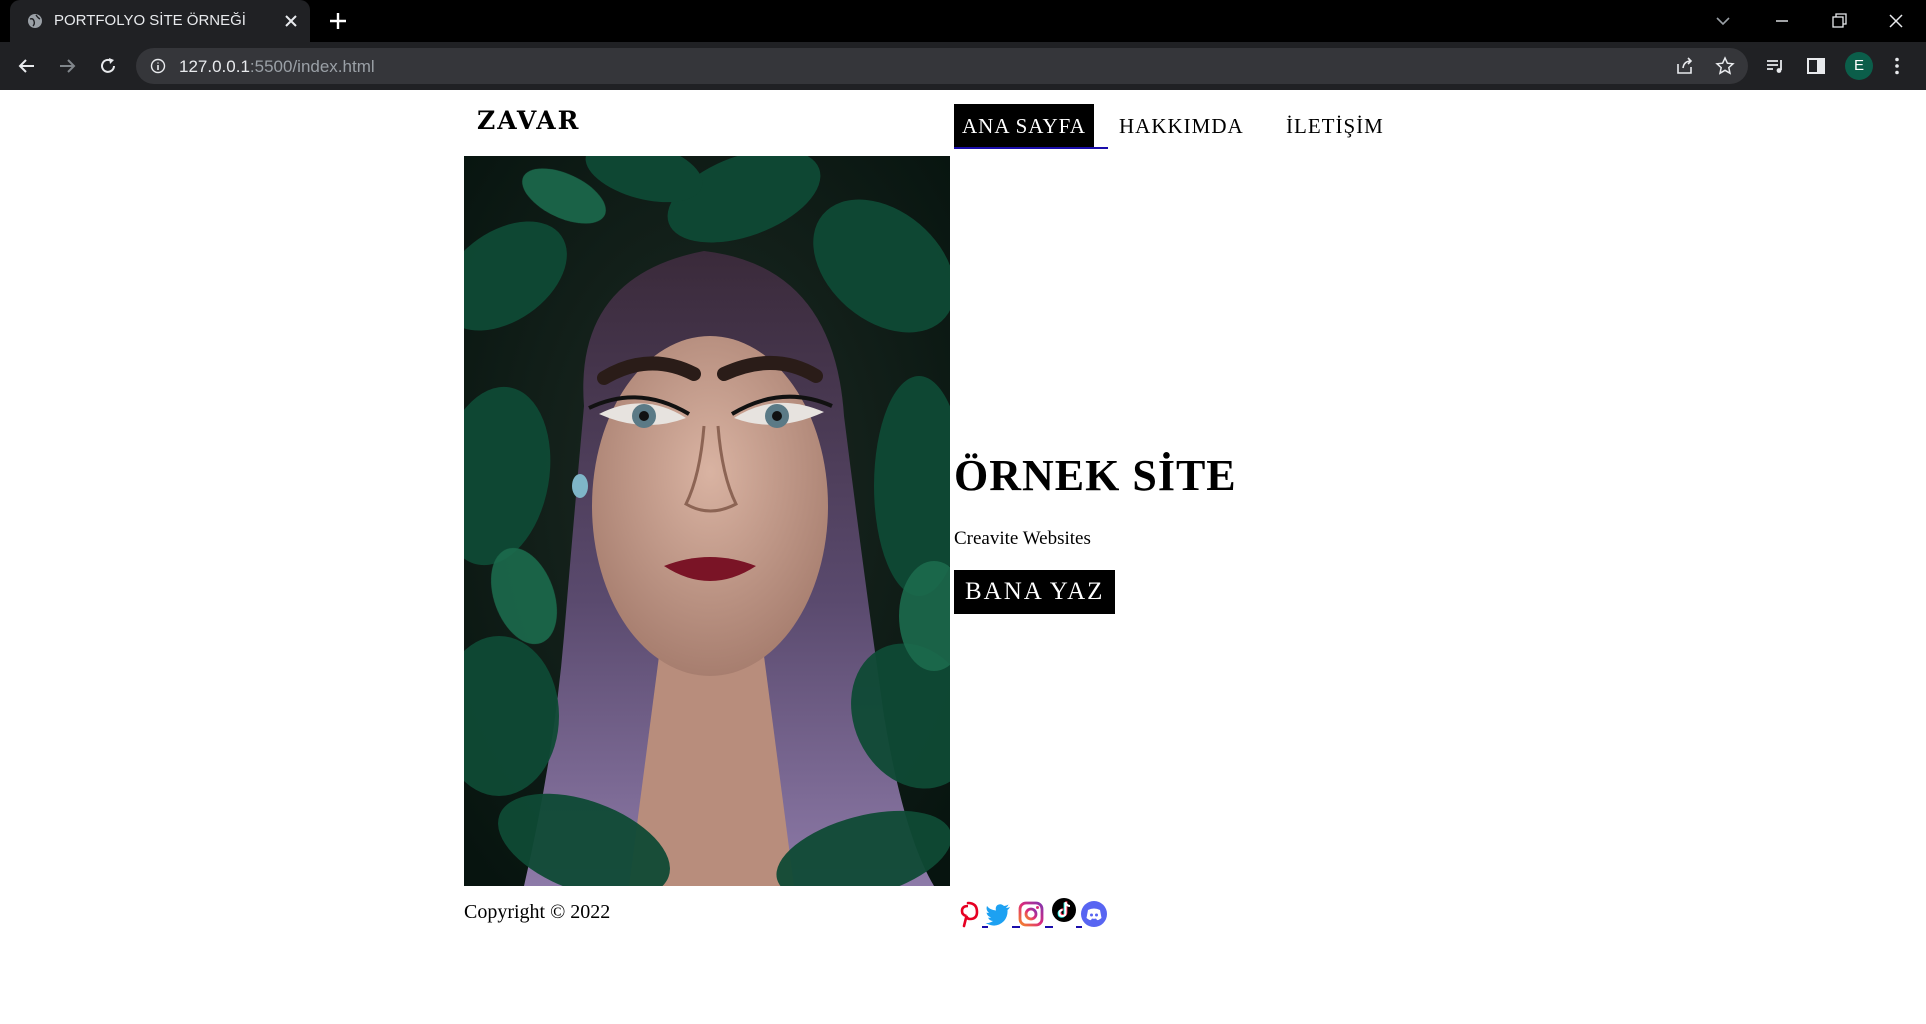 This screenshot has width=1926, height=1024. What do you see at coordinates (1094, 914) in the screenshot?
I see `discord-icon` at bounding box center [1094, 914].